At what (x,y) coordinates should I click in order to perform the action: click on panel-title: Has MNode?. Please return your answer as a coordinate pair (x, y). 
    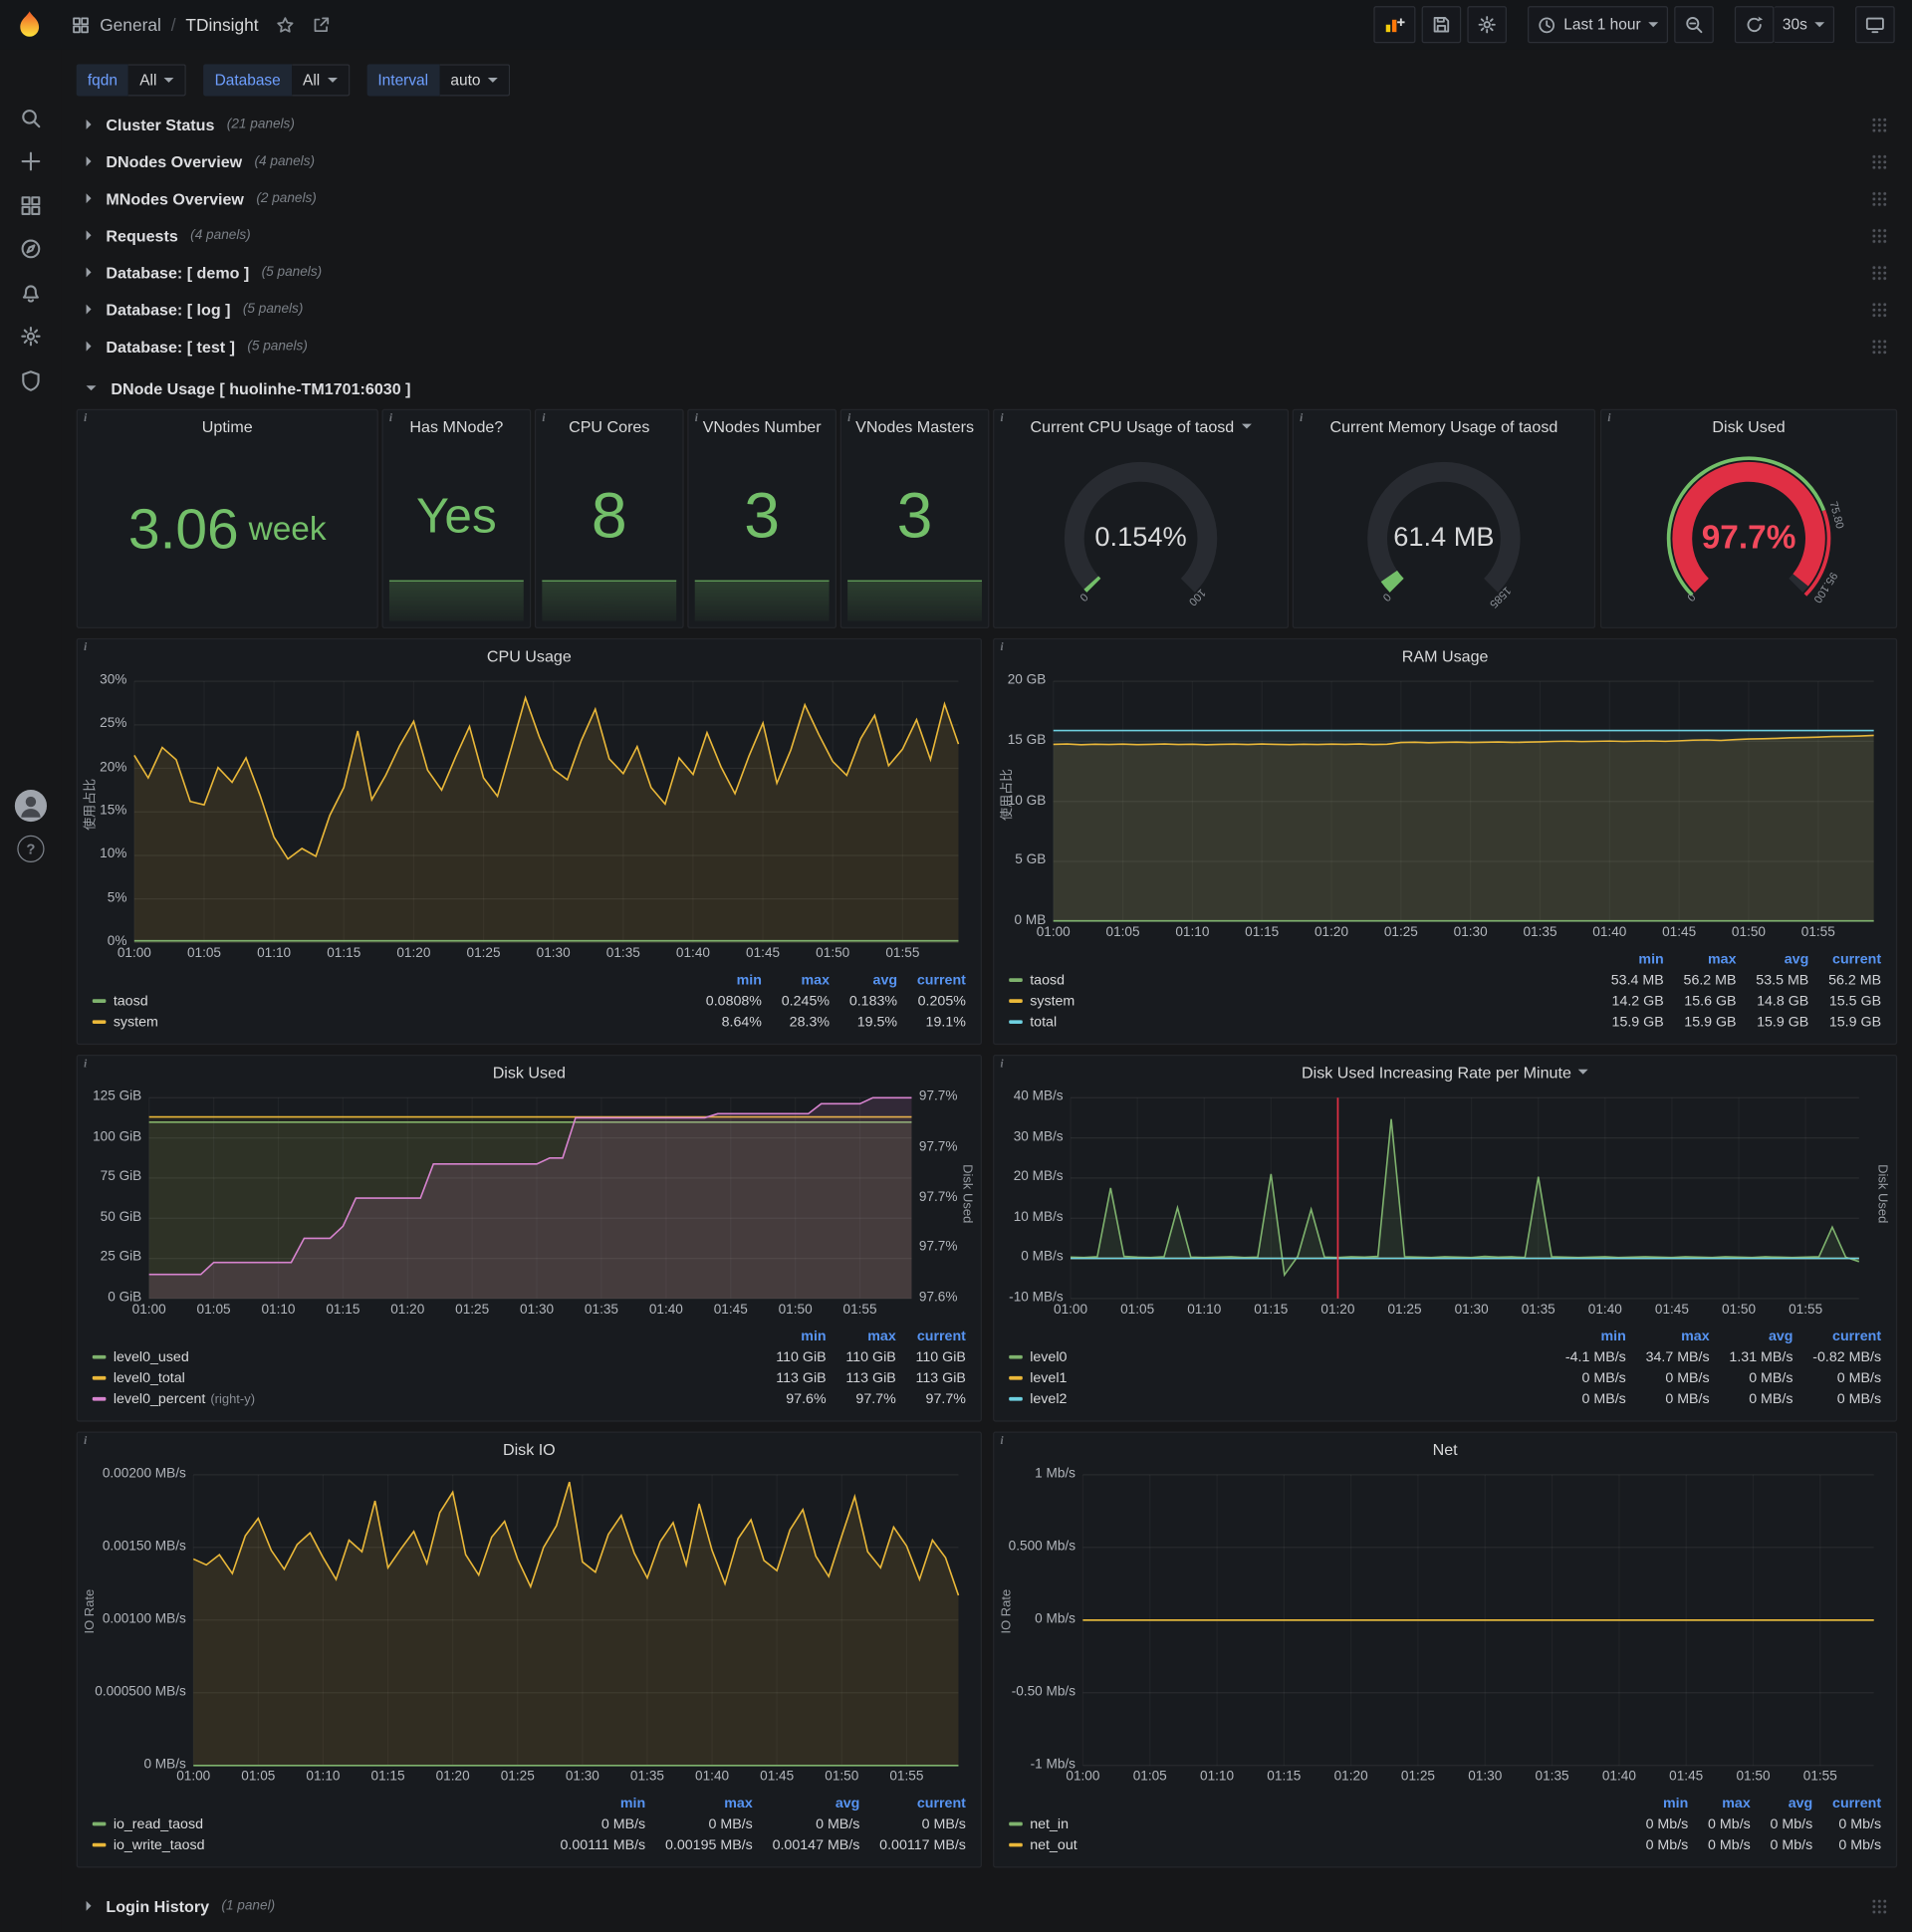
    Looking at the image, I should click on (456, 426).